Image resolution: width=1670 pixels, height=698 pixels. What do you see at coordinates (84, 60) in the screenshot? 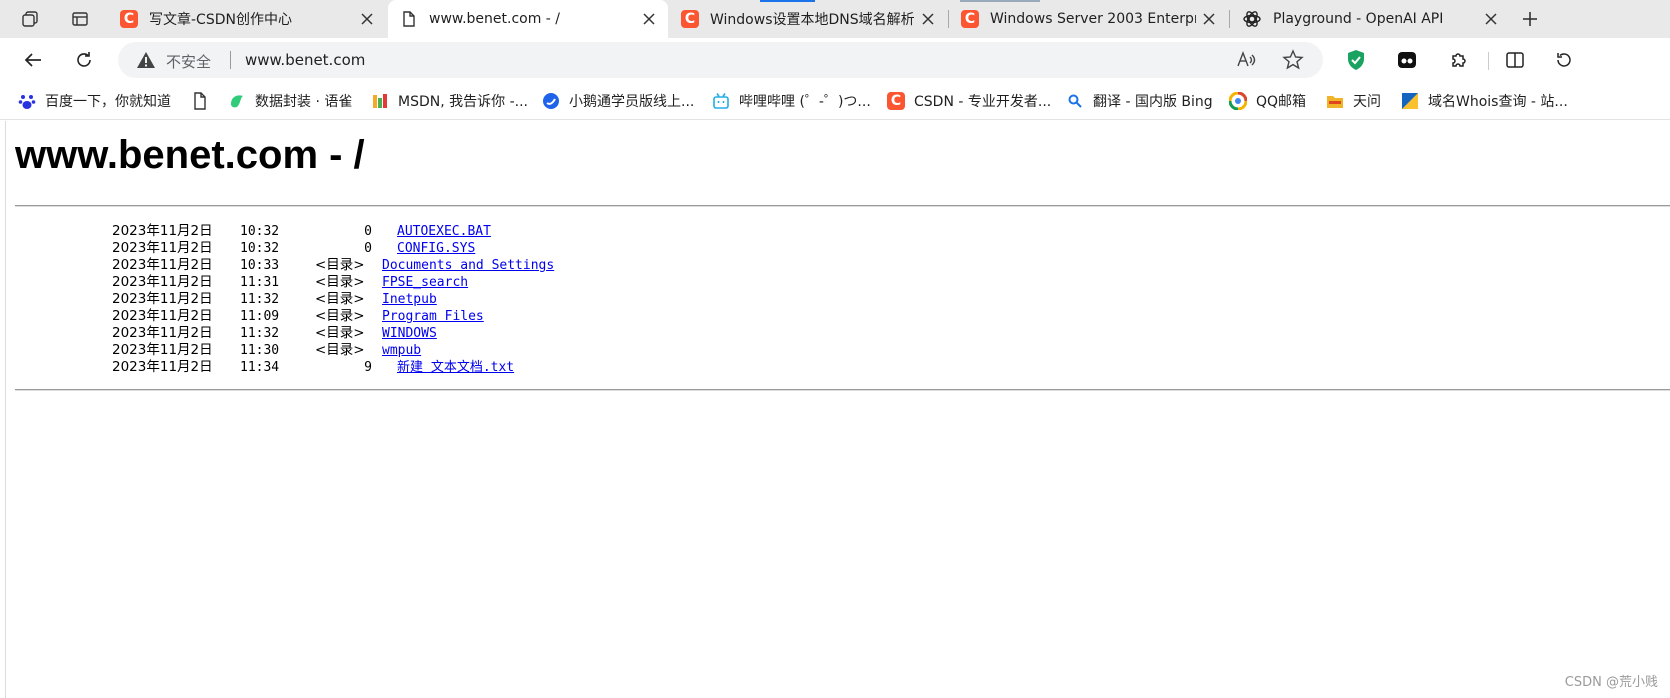
I see `refresh-icon` at bounding box center [84, 60].